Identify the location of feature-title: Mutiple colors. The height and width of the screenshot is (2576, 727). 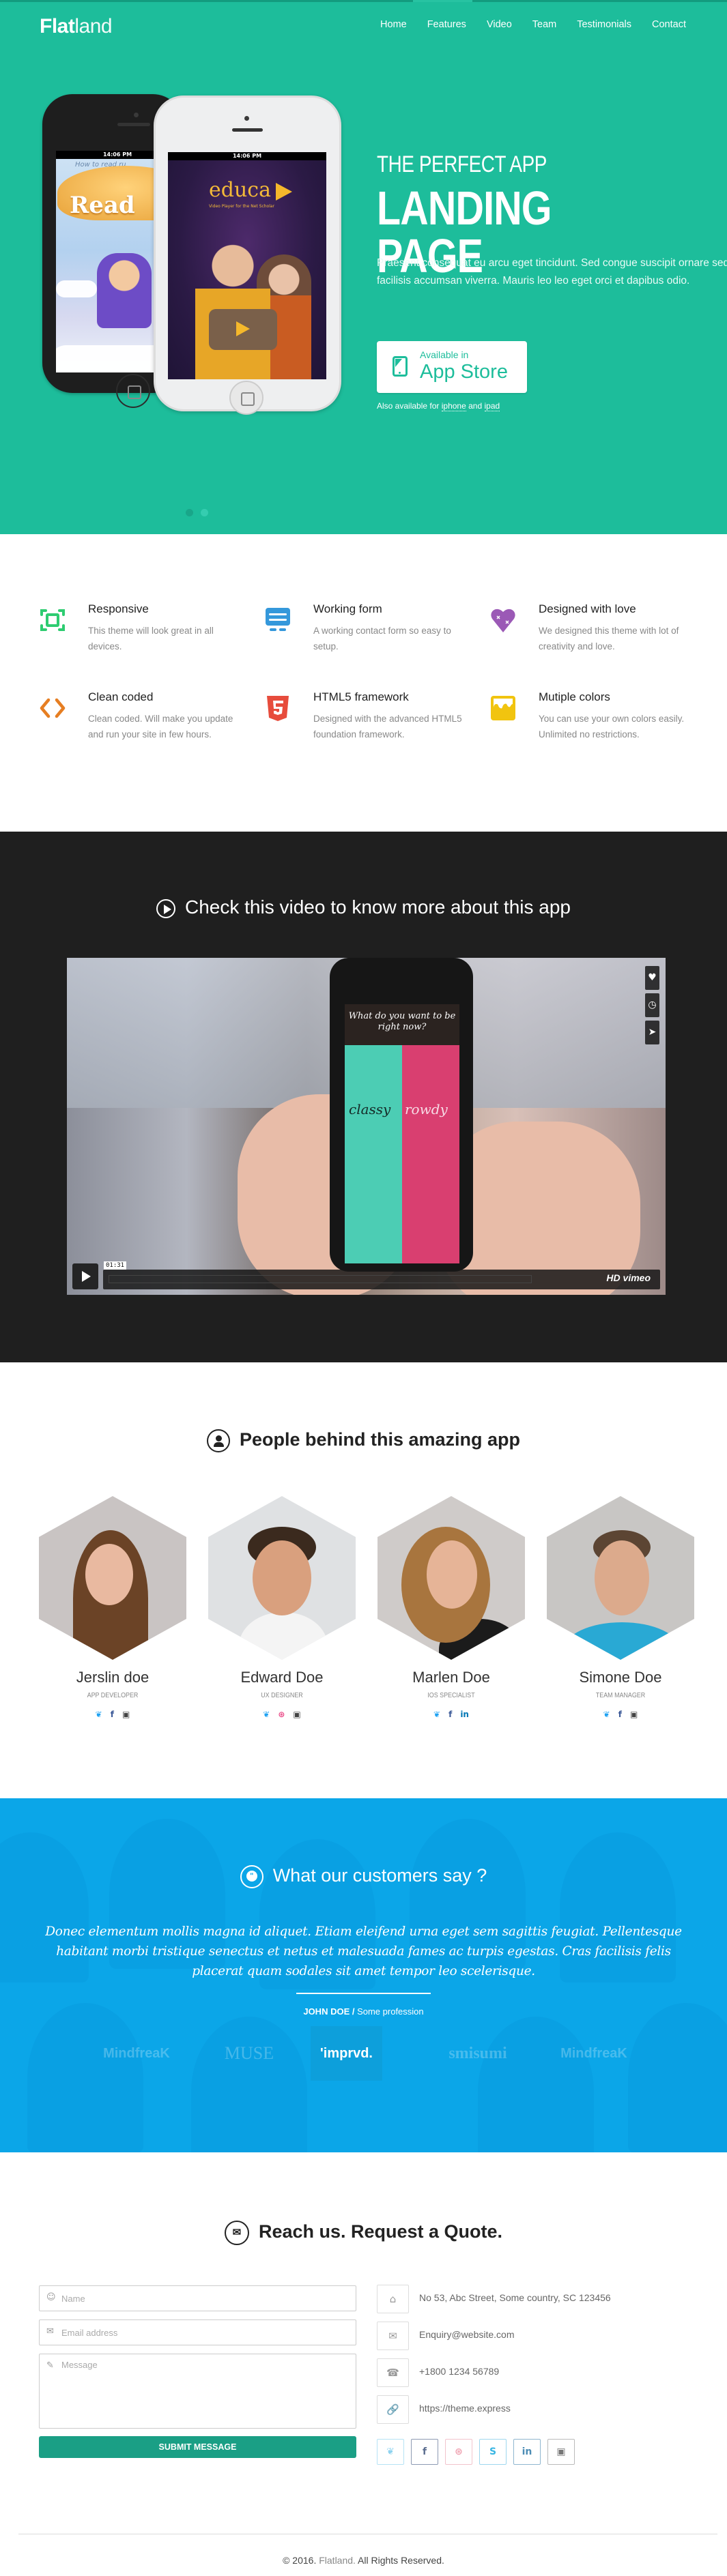
(574, 696).